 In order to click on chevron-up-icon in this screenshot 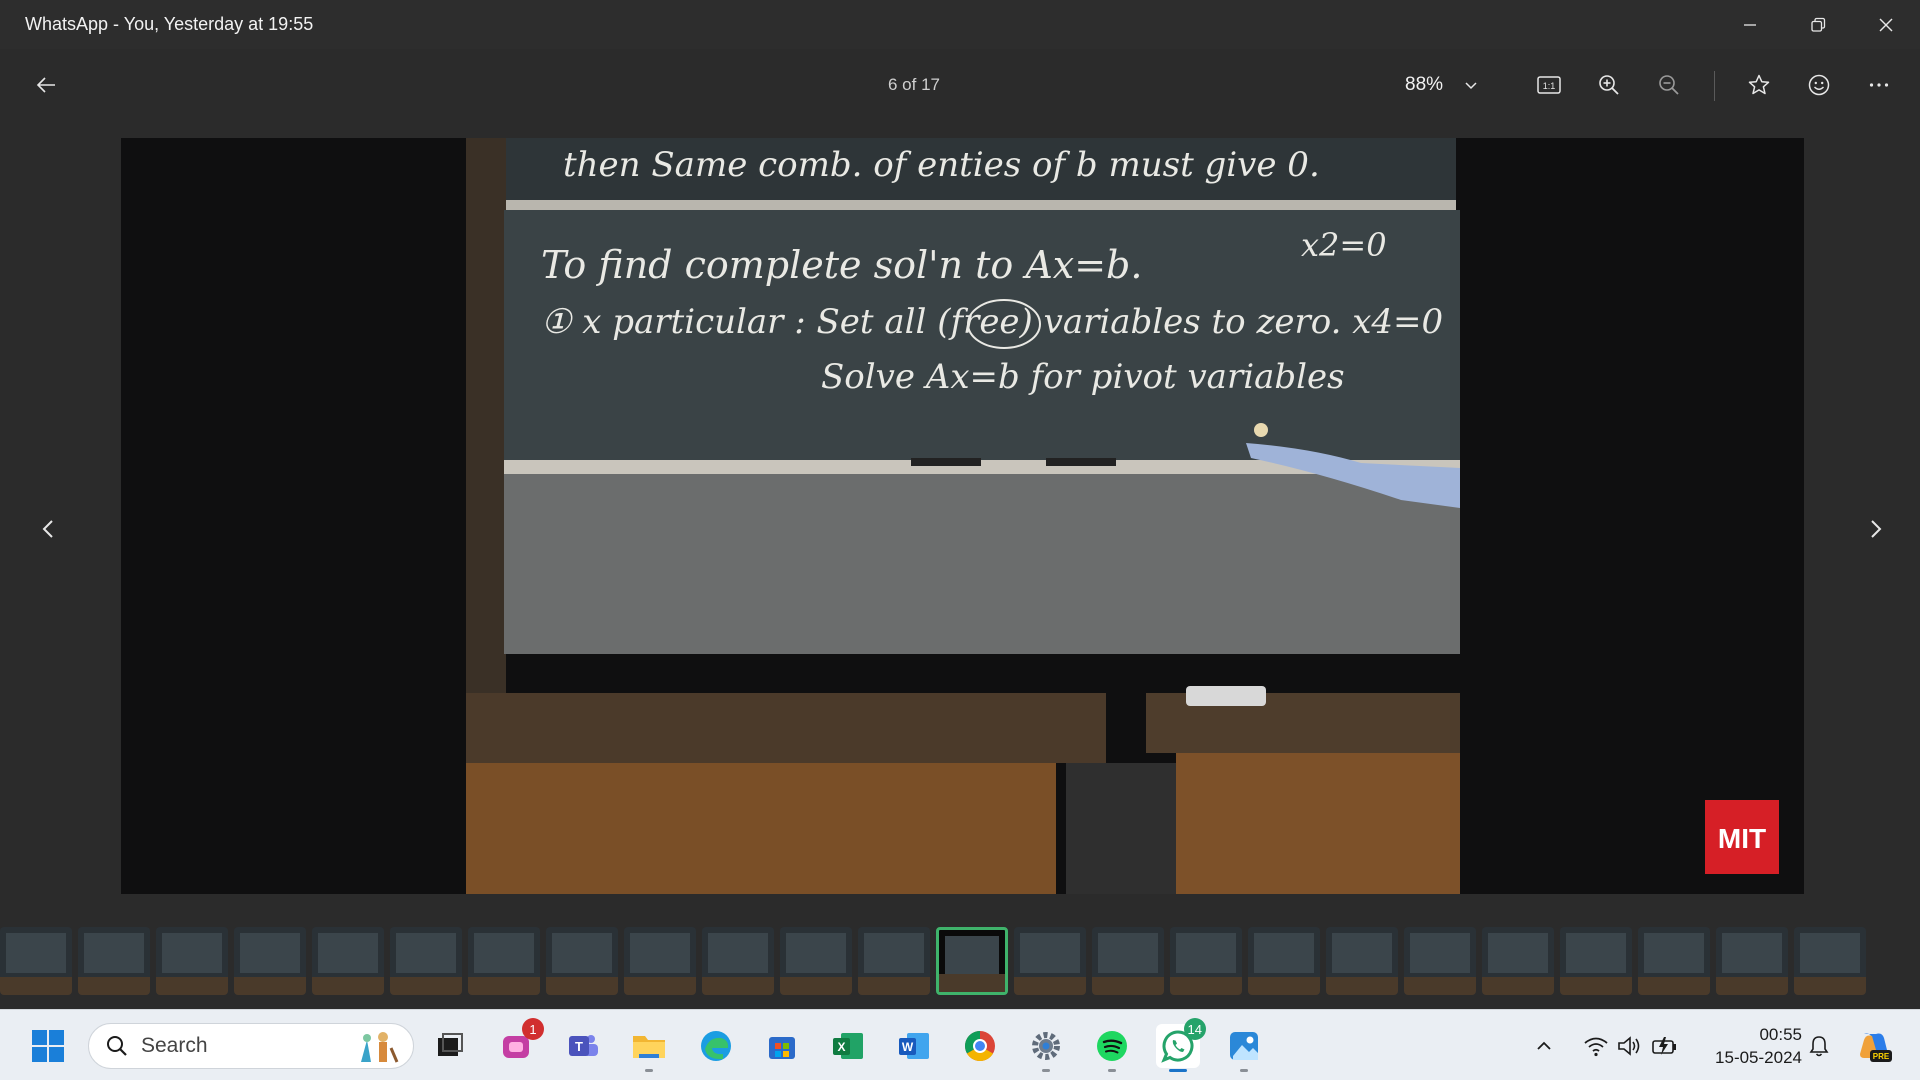, I will do `click(1544, 1045)`.